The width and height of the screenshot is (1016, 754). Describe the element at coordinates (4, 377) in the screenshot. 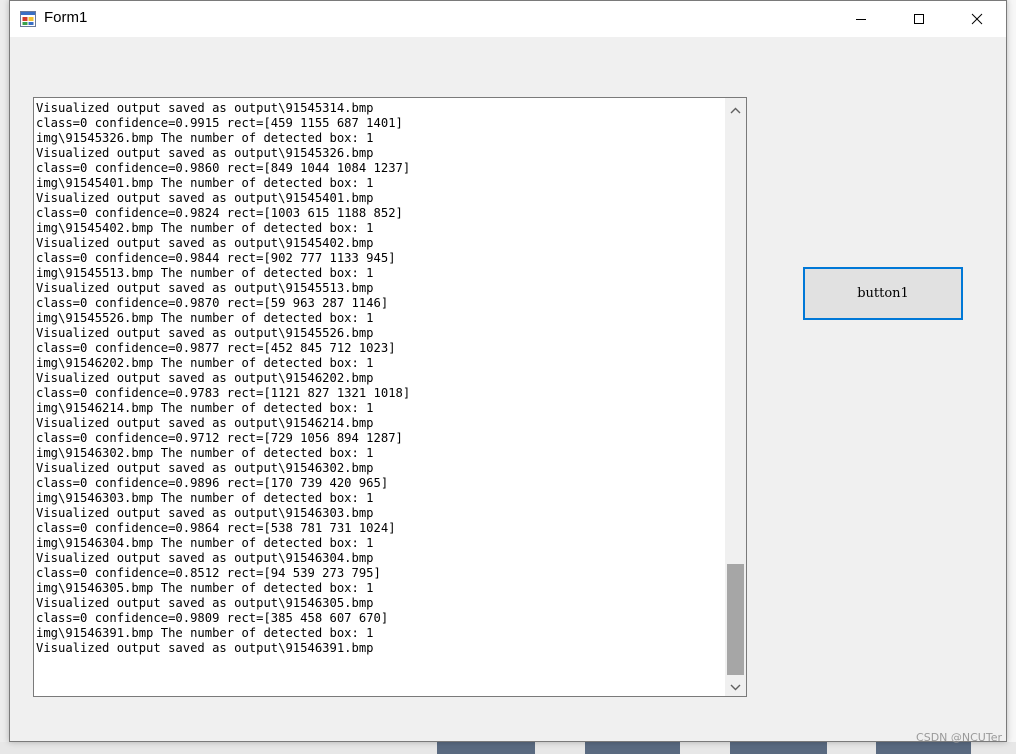

I see `background-window-left-edge` at that location.